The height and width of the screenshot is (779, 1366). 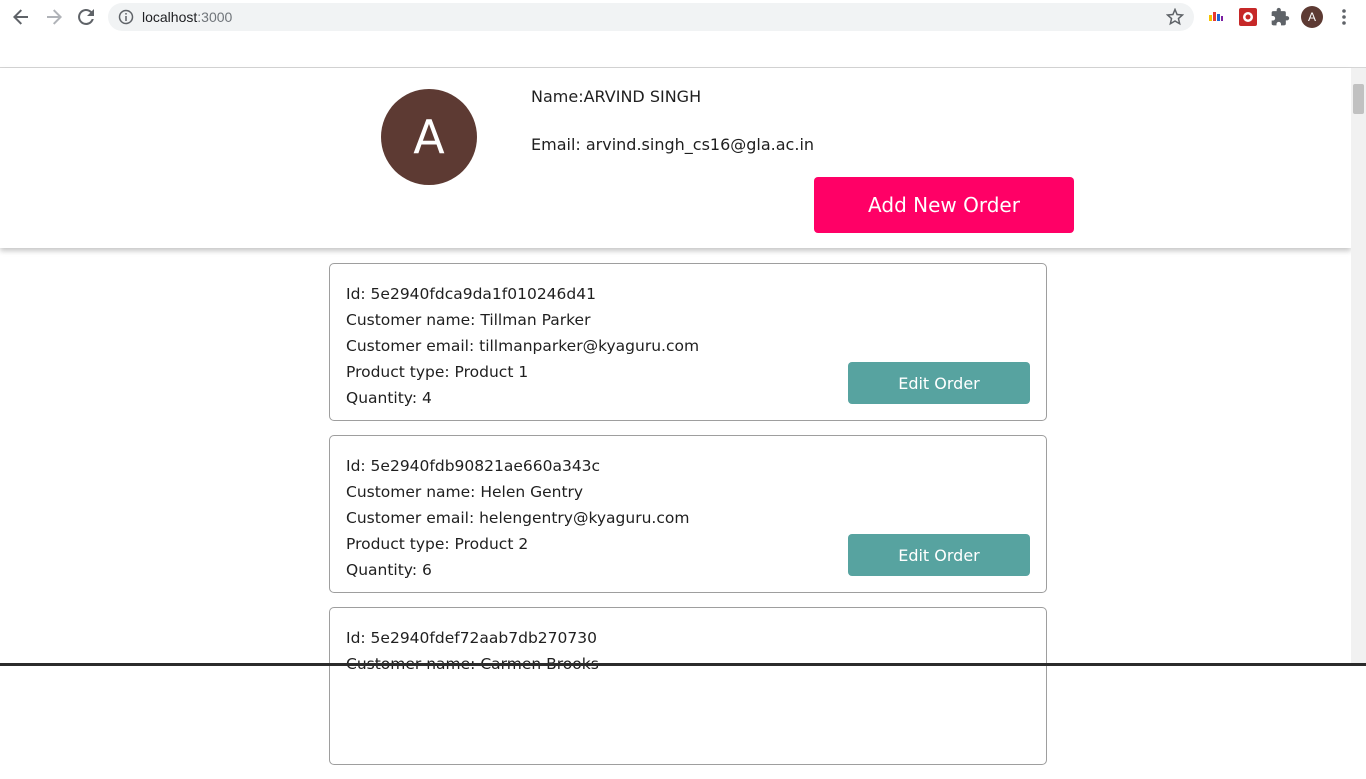 I want to click on user-name: Name:ARVIND SINGH, so click(x=616, y=96).